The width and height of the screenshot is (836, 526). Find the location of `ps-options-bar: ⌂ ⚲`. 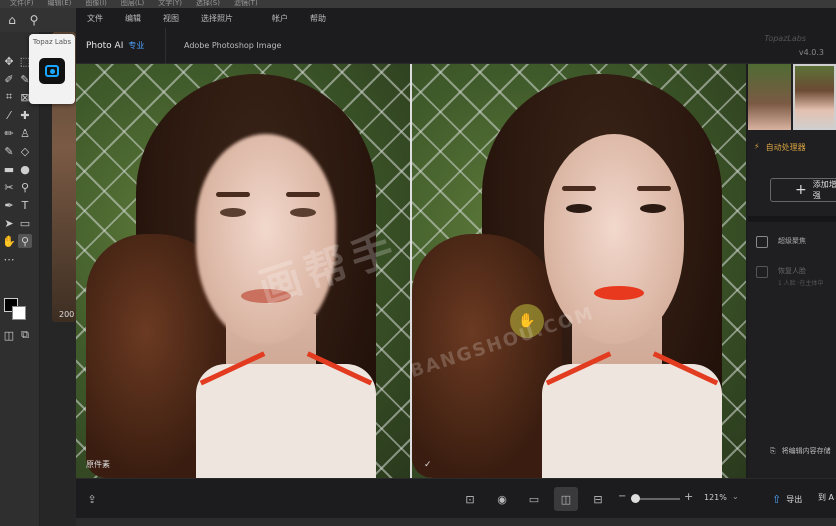

ps-options-bar: ⌂ ⚲ is located at coordinates (40, 20).